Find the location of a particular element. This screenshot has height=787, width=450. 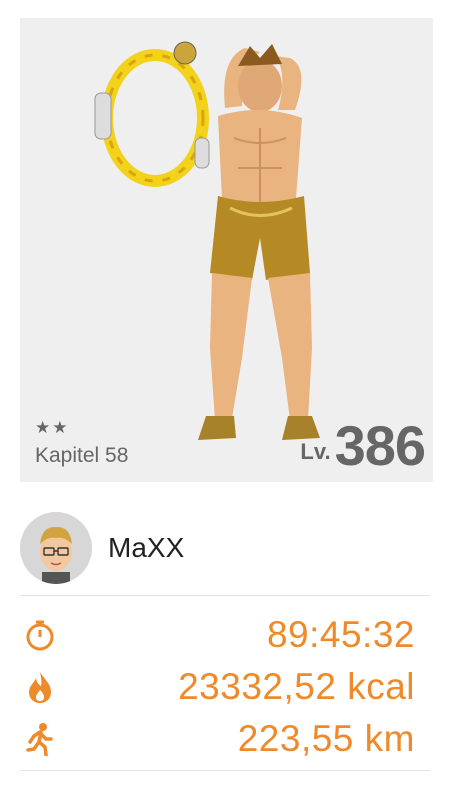

running-person-icon is located at coordinates (40, 739).